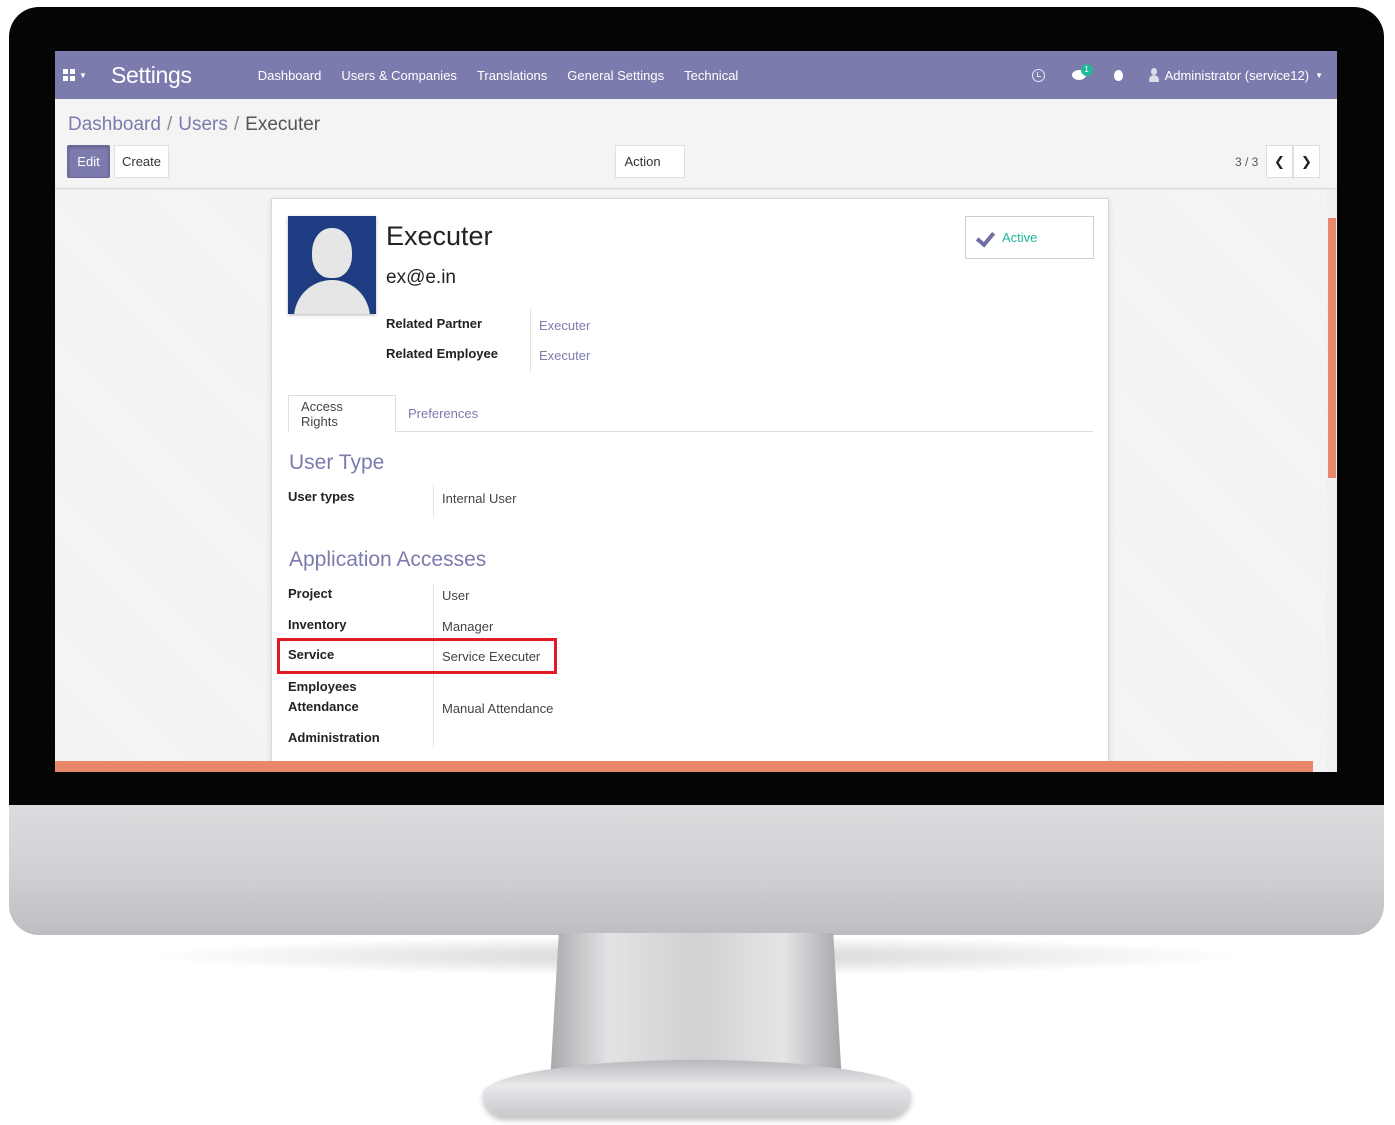 The height and width of the screenshot is (1125, 1395). I want to click on user-icon, so click(1153, 75).